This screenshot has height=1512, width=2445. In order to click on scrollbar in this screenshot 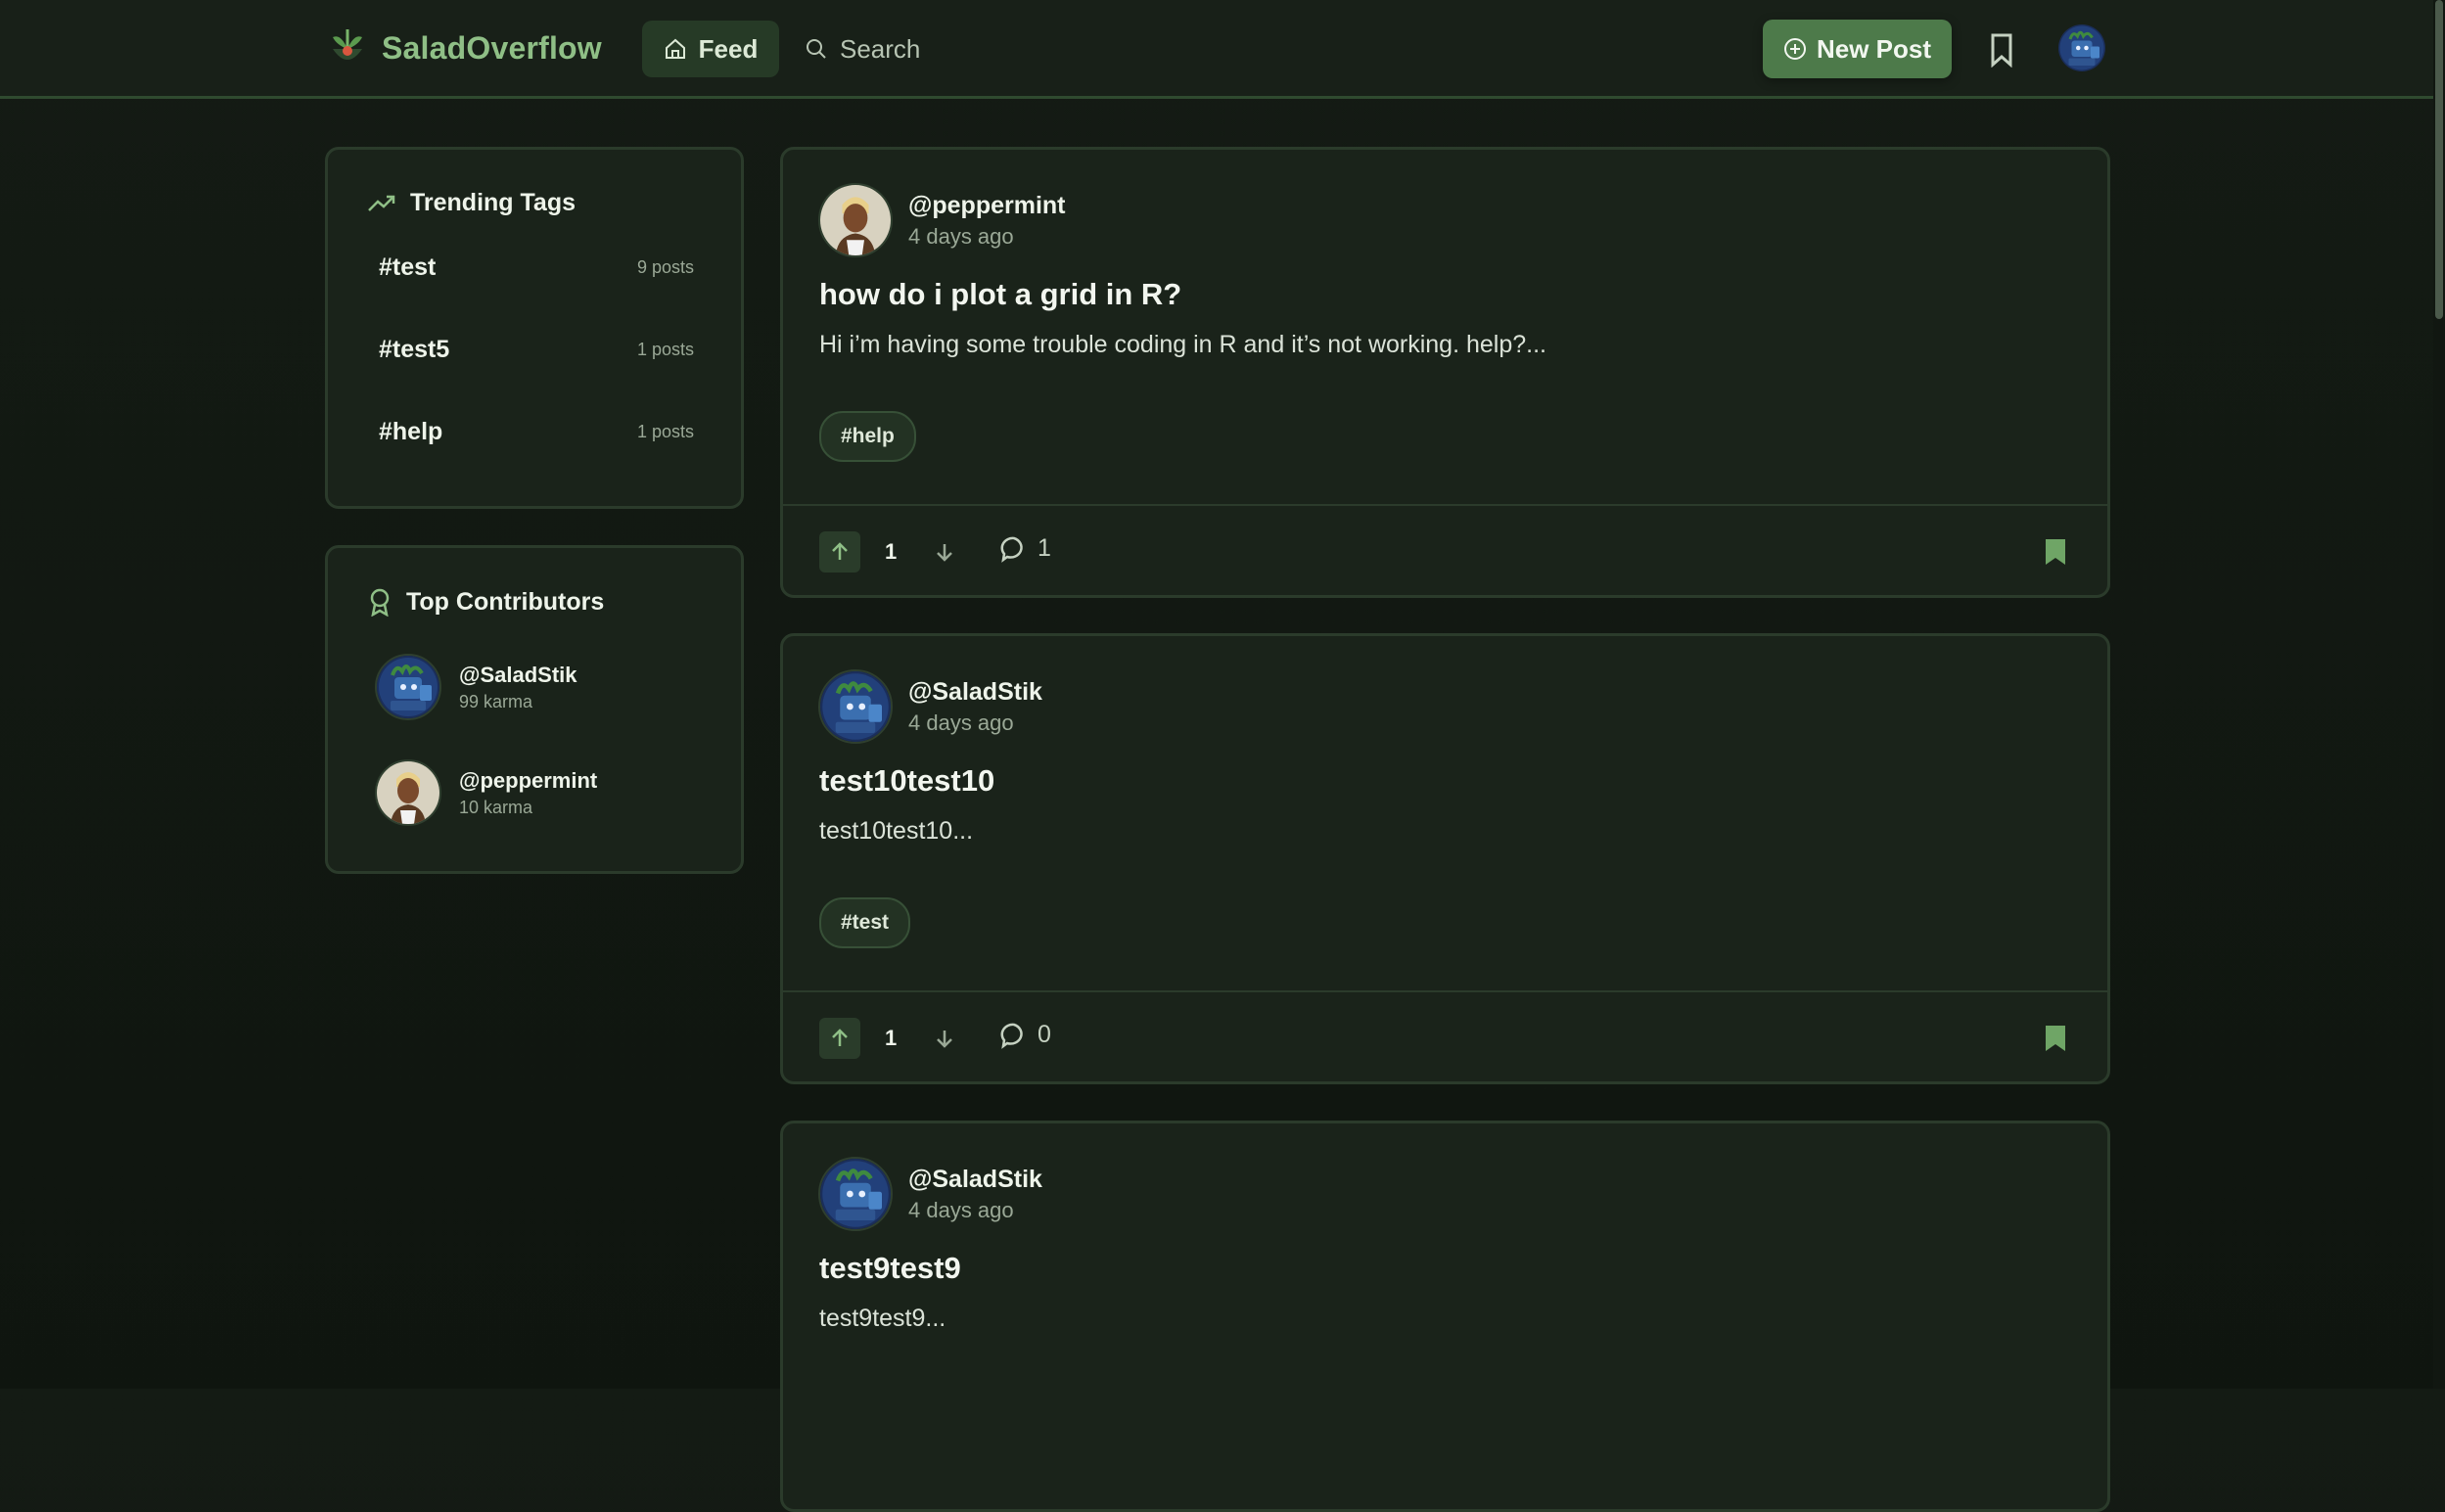, I will do `click(2439, 694)`.